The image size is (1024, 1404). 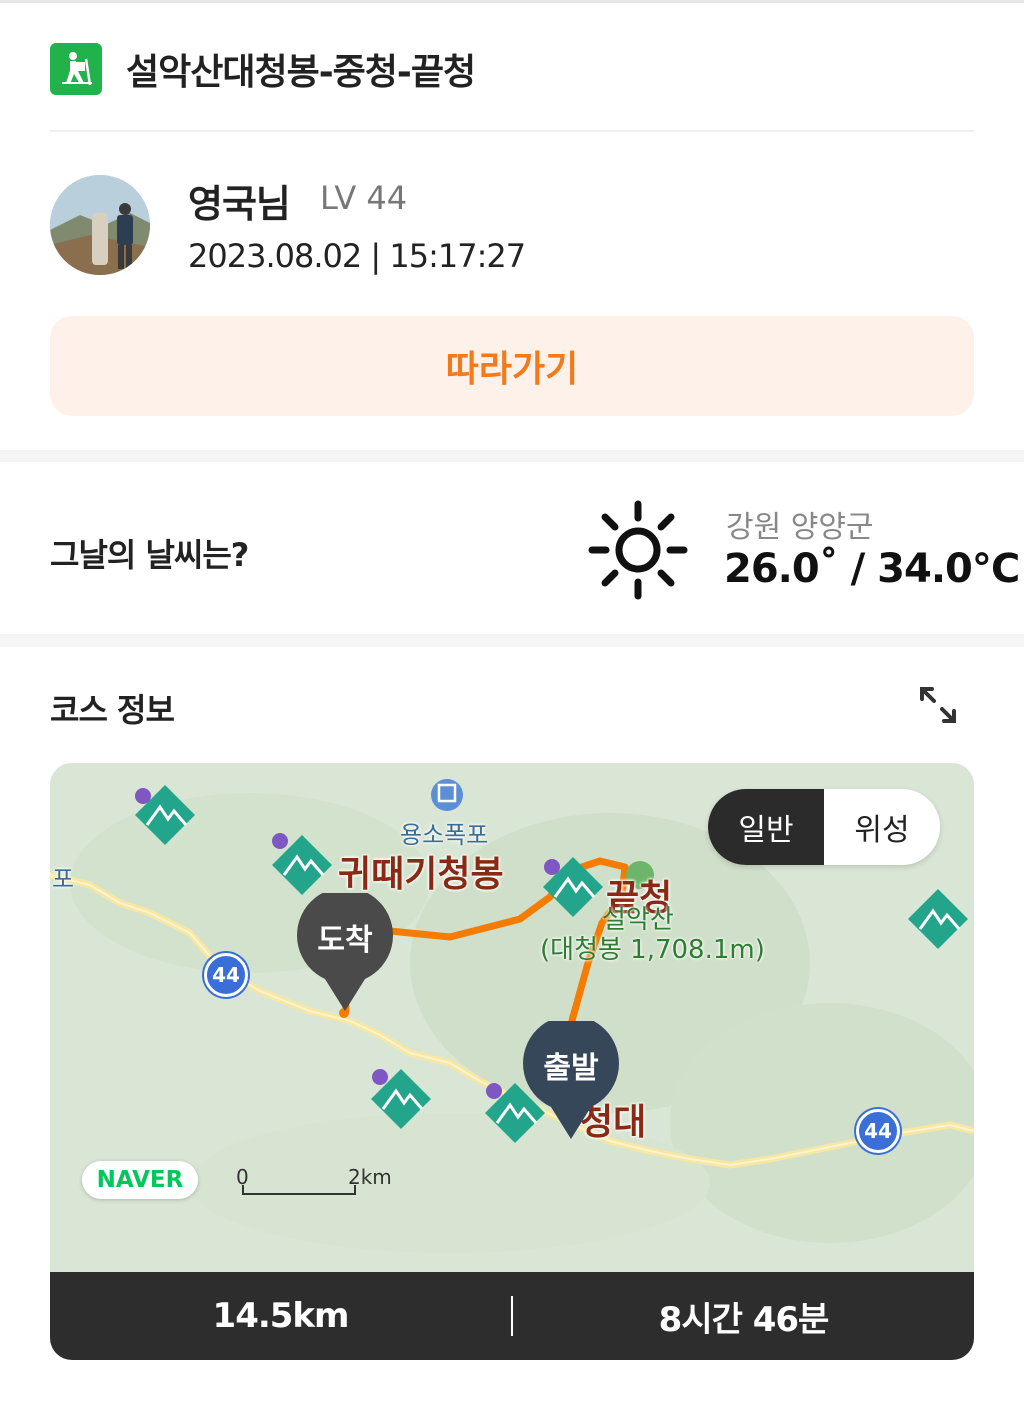 What do you see at coordinates (149, 555) in the screenshot?
I see `weather-question: 그날의 날씨는?` at bounding box center [149, 555].